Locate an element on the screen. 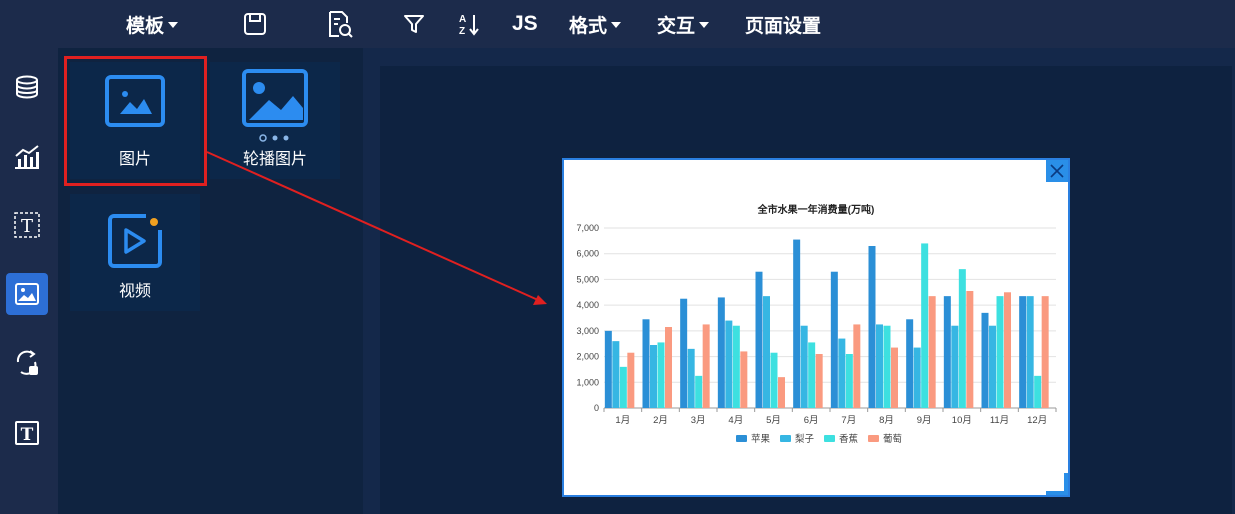 The height and width of the screenshot is (514, 1235). page-settings-button: 页面设置 is located at coordinates (783, 24).